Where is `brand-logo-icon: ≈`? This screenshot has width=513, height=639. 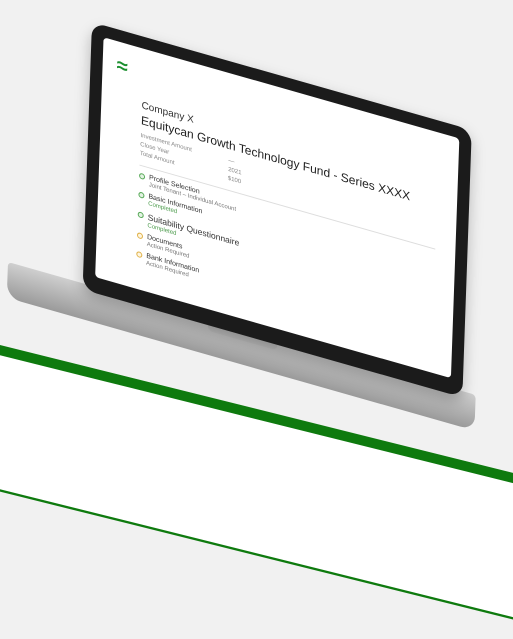
brand-logo-icon: ≈ is located at coordinates (122, 67).